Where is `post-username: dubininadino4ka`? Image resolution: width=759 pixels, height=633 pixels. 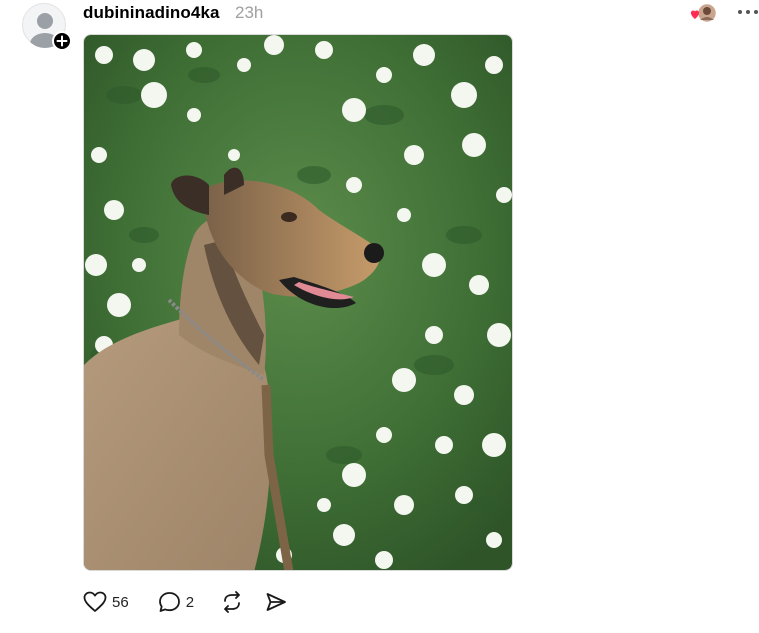
post-username: dubininadino4ka is located at coordinates (151, 13).